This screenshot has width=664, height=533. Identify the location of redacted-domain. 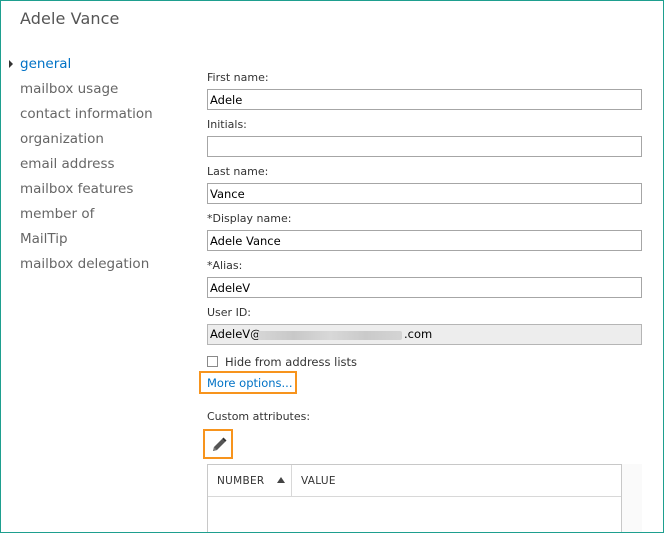
(330, 335).